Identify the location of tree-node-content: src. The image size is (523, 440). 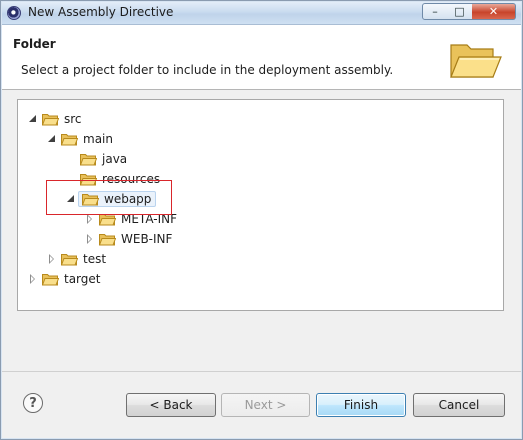
(62, 119).